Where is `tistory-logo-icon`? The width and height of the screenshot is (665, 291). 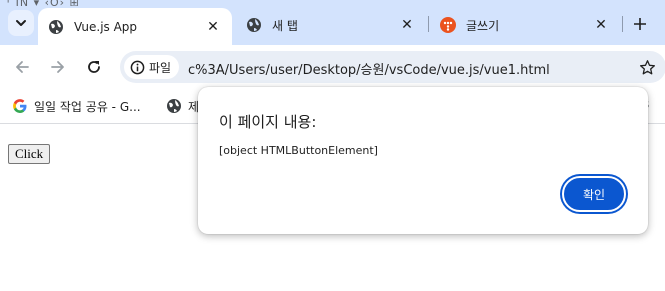 tistory-logo-icon is located at coordinates (448, 25).